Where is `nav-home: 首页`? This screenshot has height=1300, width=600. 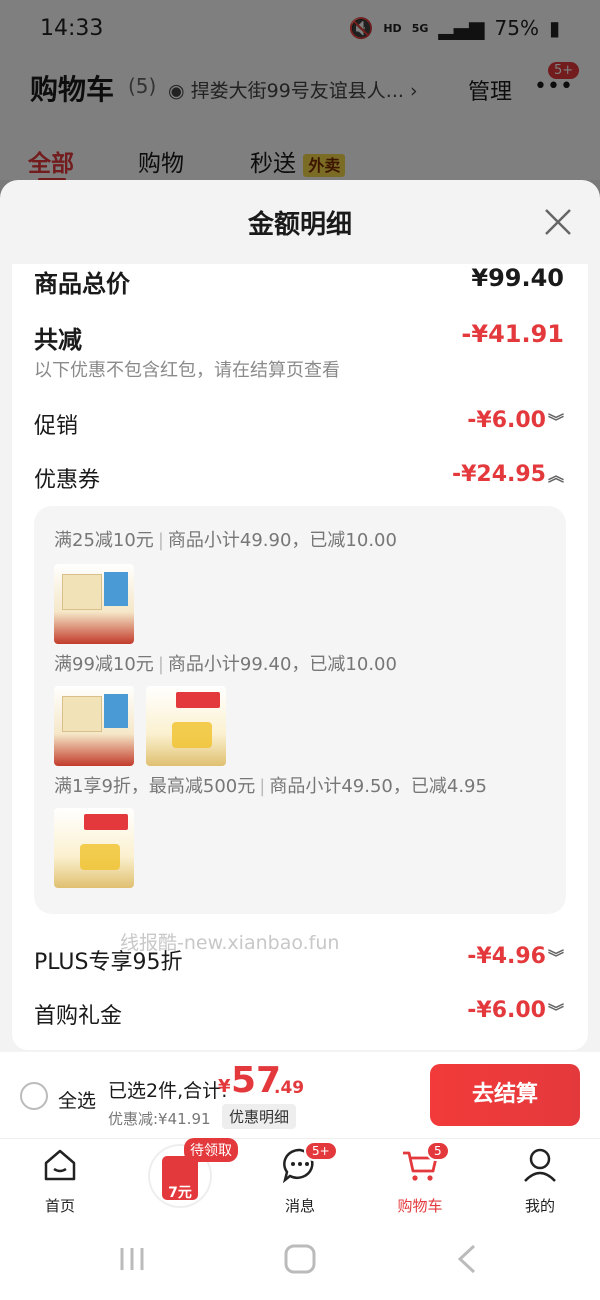
nav-home: 首页 is located at coordinates (60, 1180).